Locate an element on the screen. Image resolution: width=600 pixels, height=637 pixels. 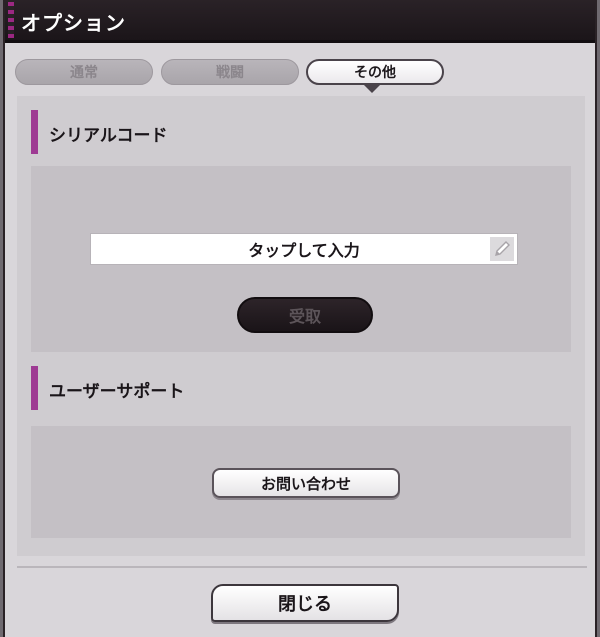
serial-section-header: シリアルコード is located at coordinates (301, 132).